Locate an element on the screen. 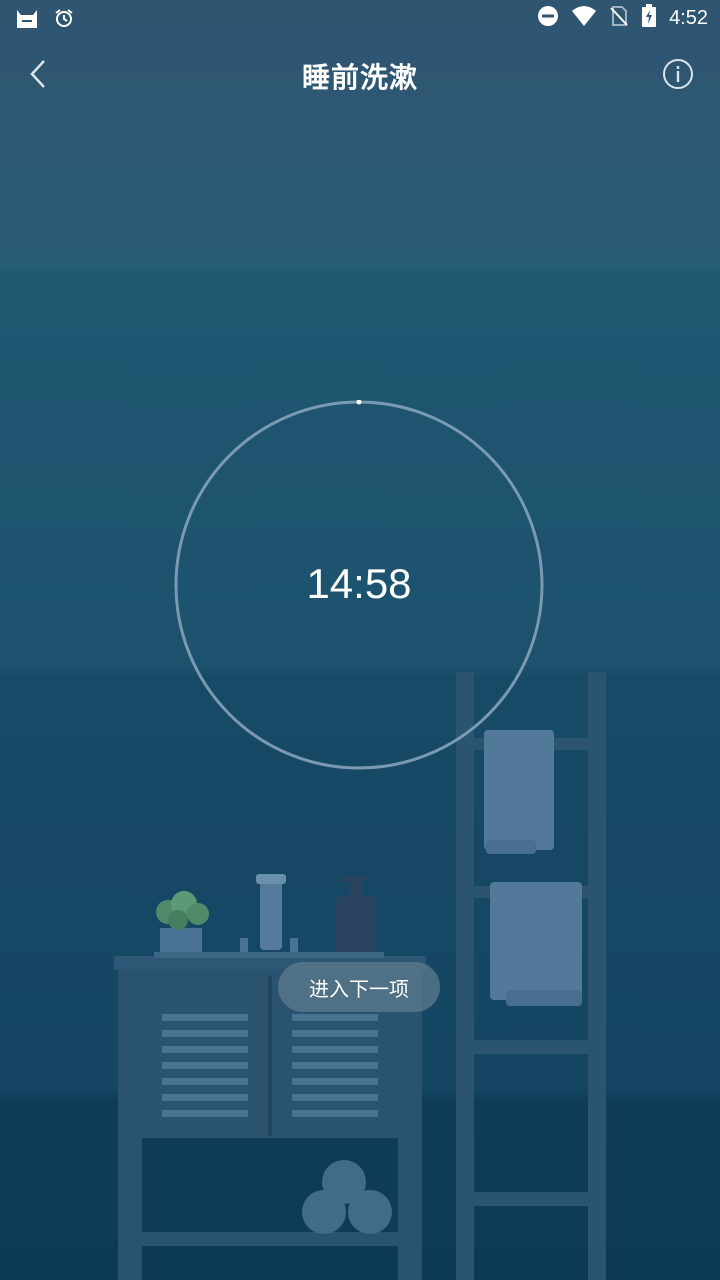 The width and height of the screenshot is (720, 1280). do-not-disturb-icon is located at coordinates (548, 18).